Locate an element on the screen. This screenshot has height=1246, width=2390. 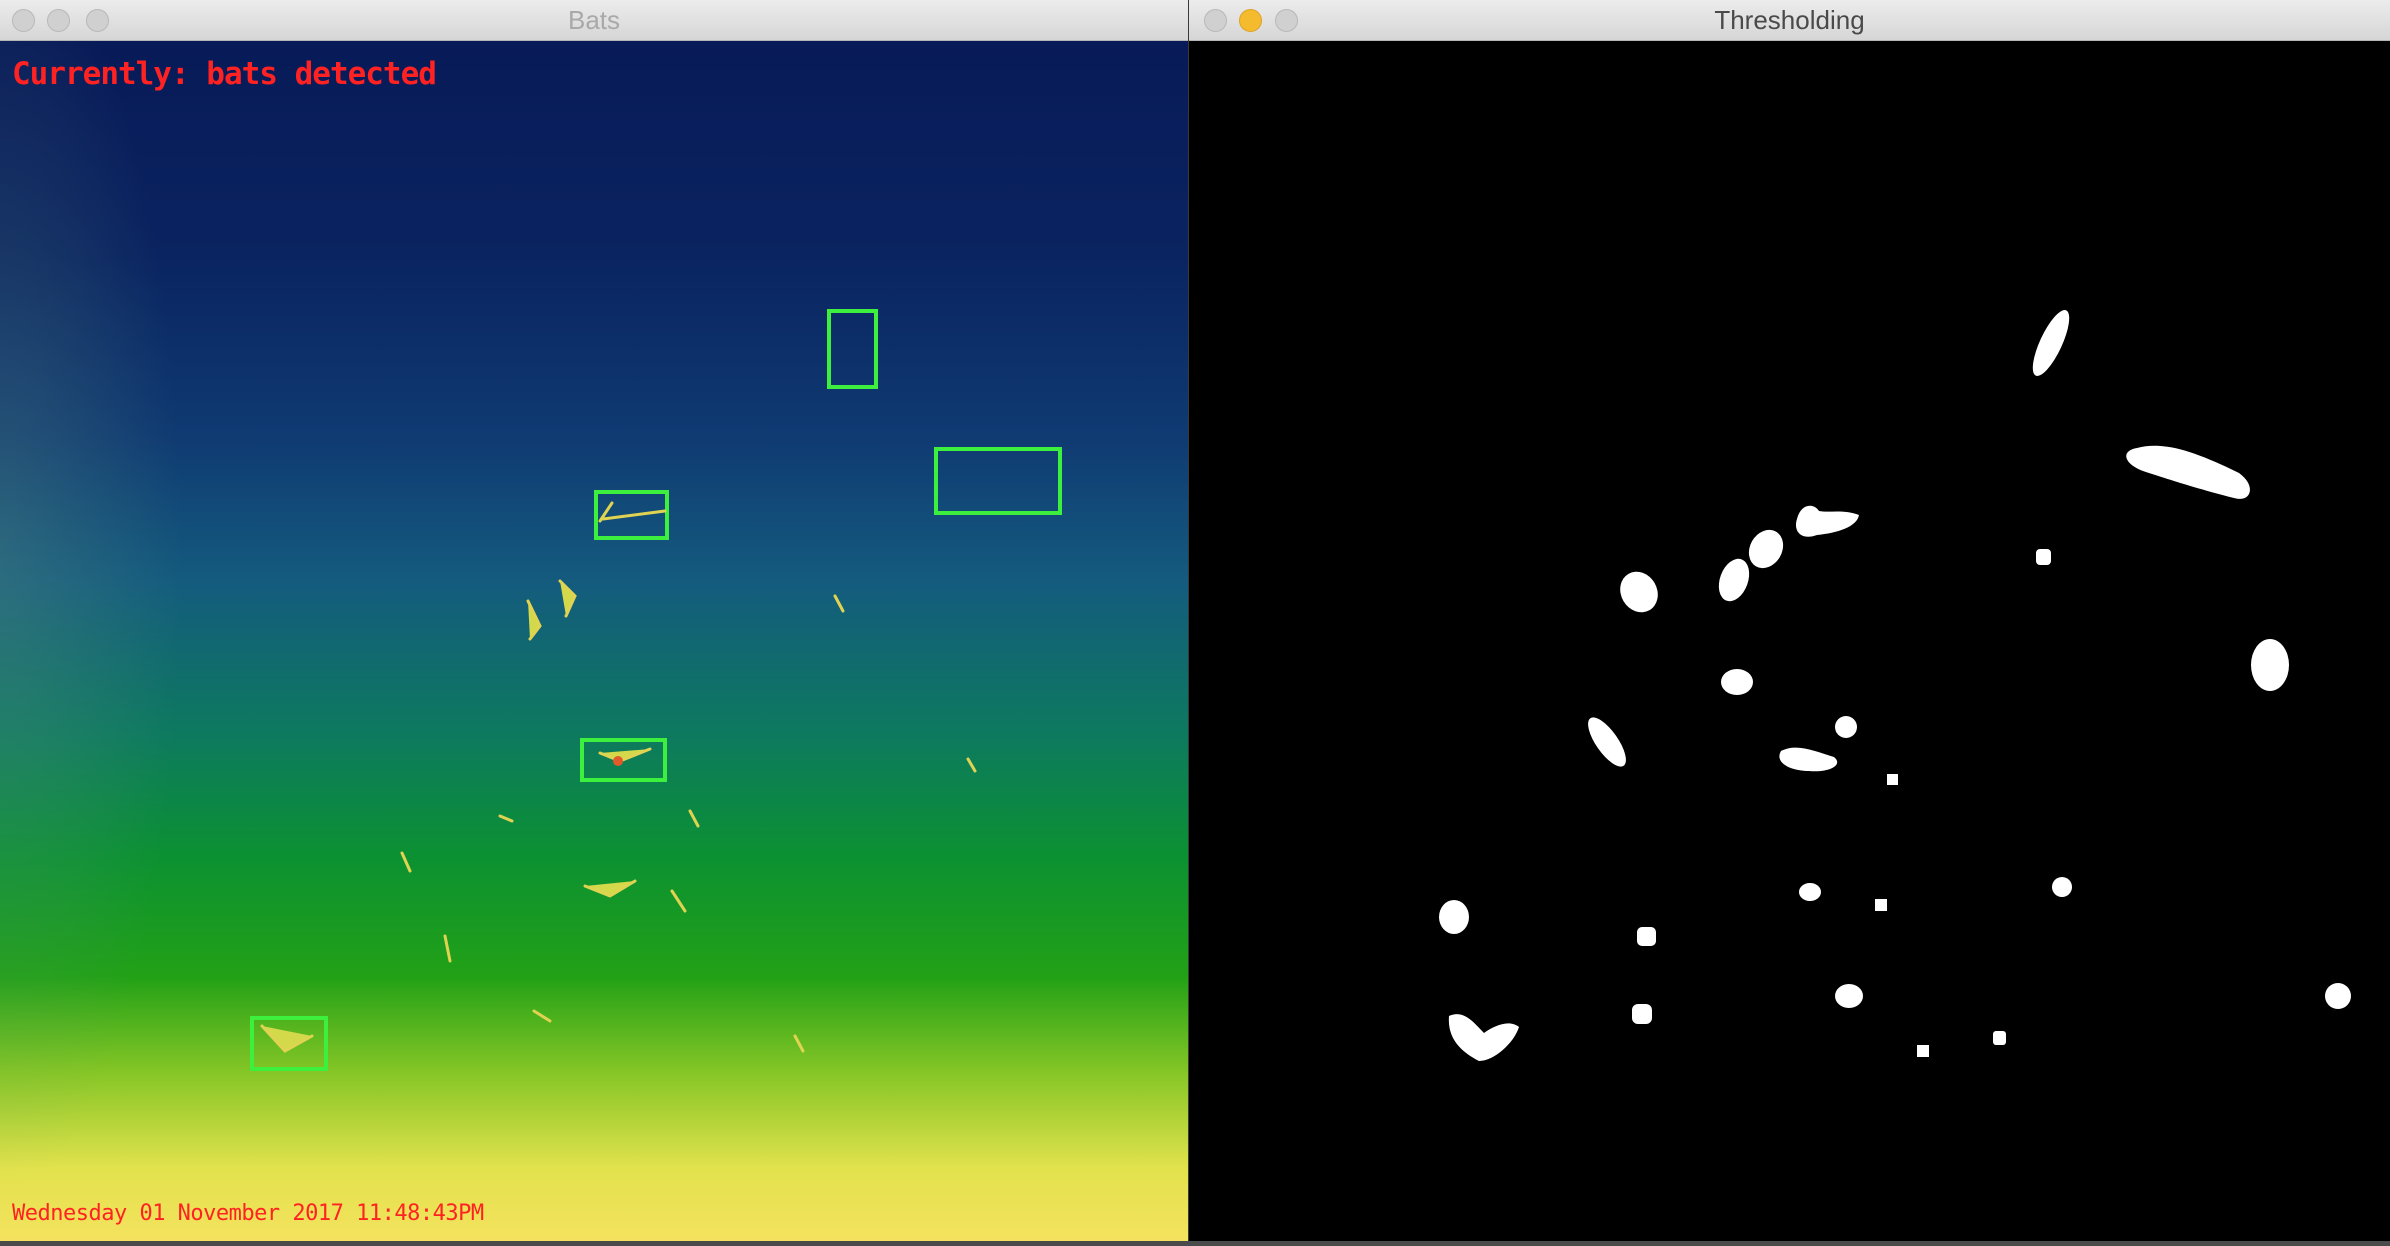
bats-titlebar: Bats is located at coordinates (594, 20).